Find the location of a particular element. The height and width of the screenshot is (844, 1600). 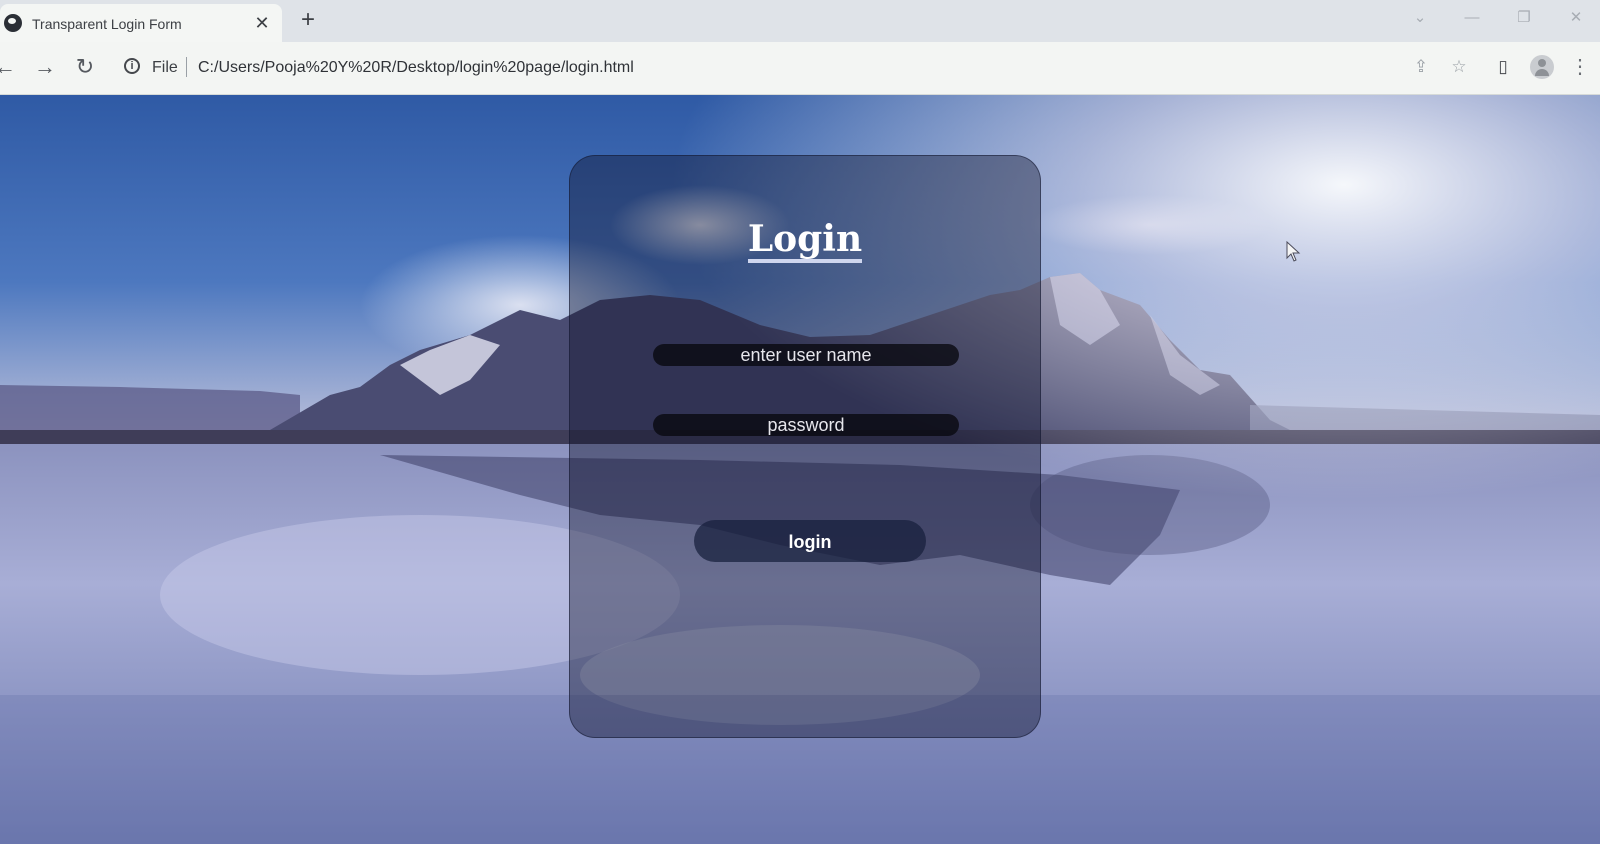

tab-strip: Transparent Login Form ✕ + ⌄ — ❐ ✕ is located at coordinates (800, 21).